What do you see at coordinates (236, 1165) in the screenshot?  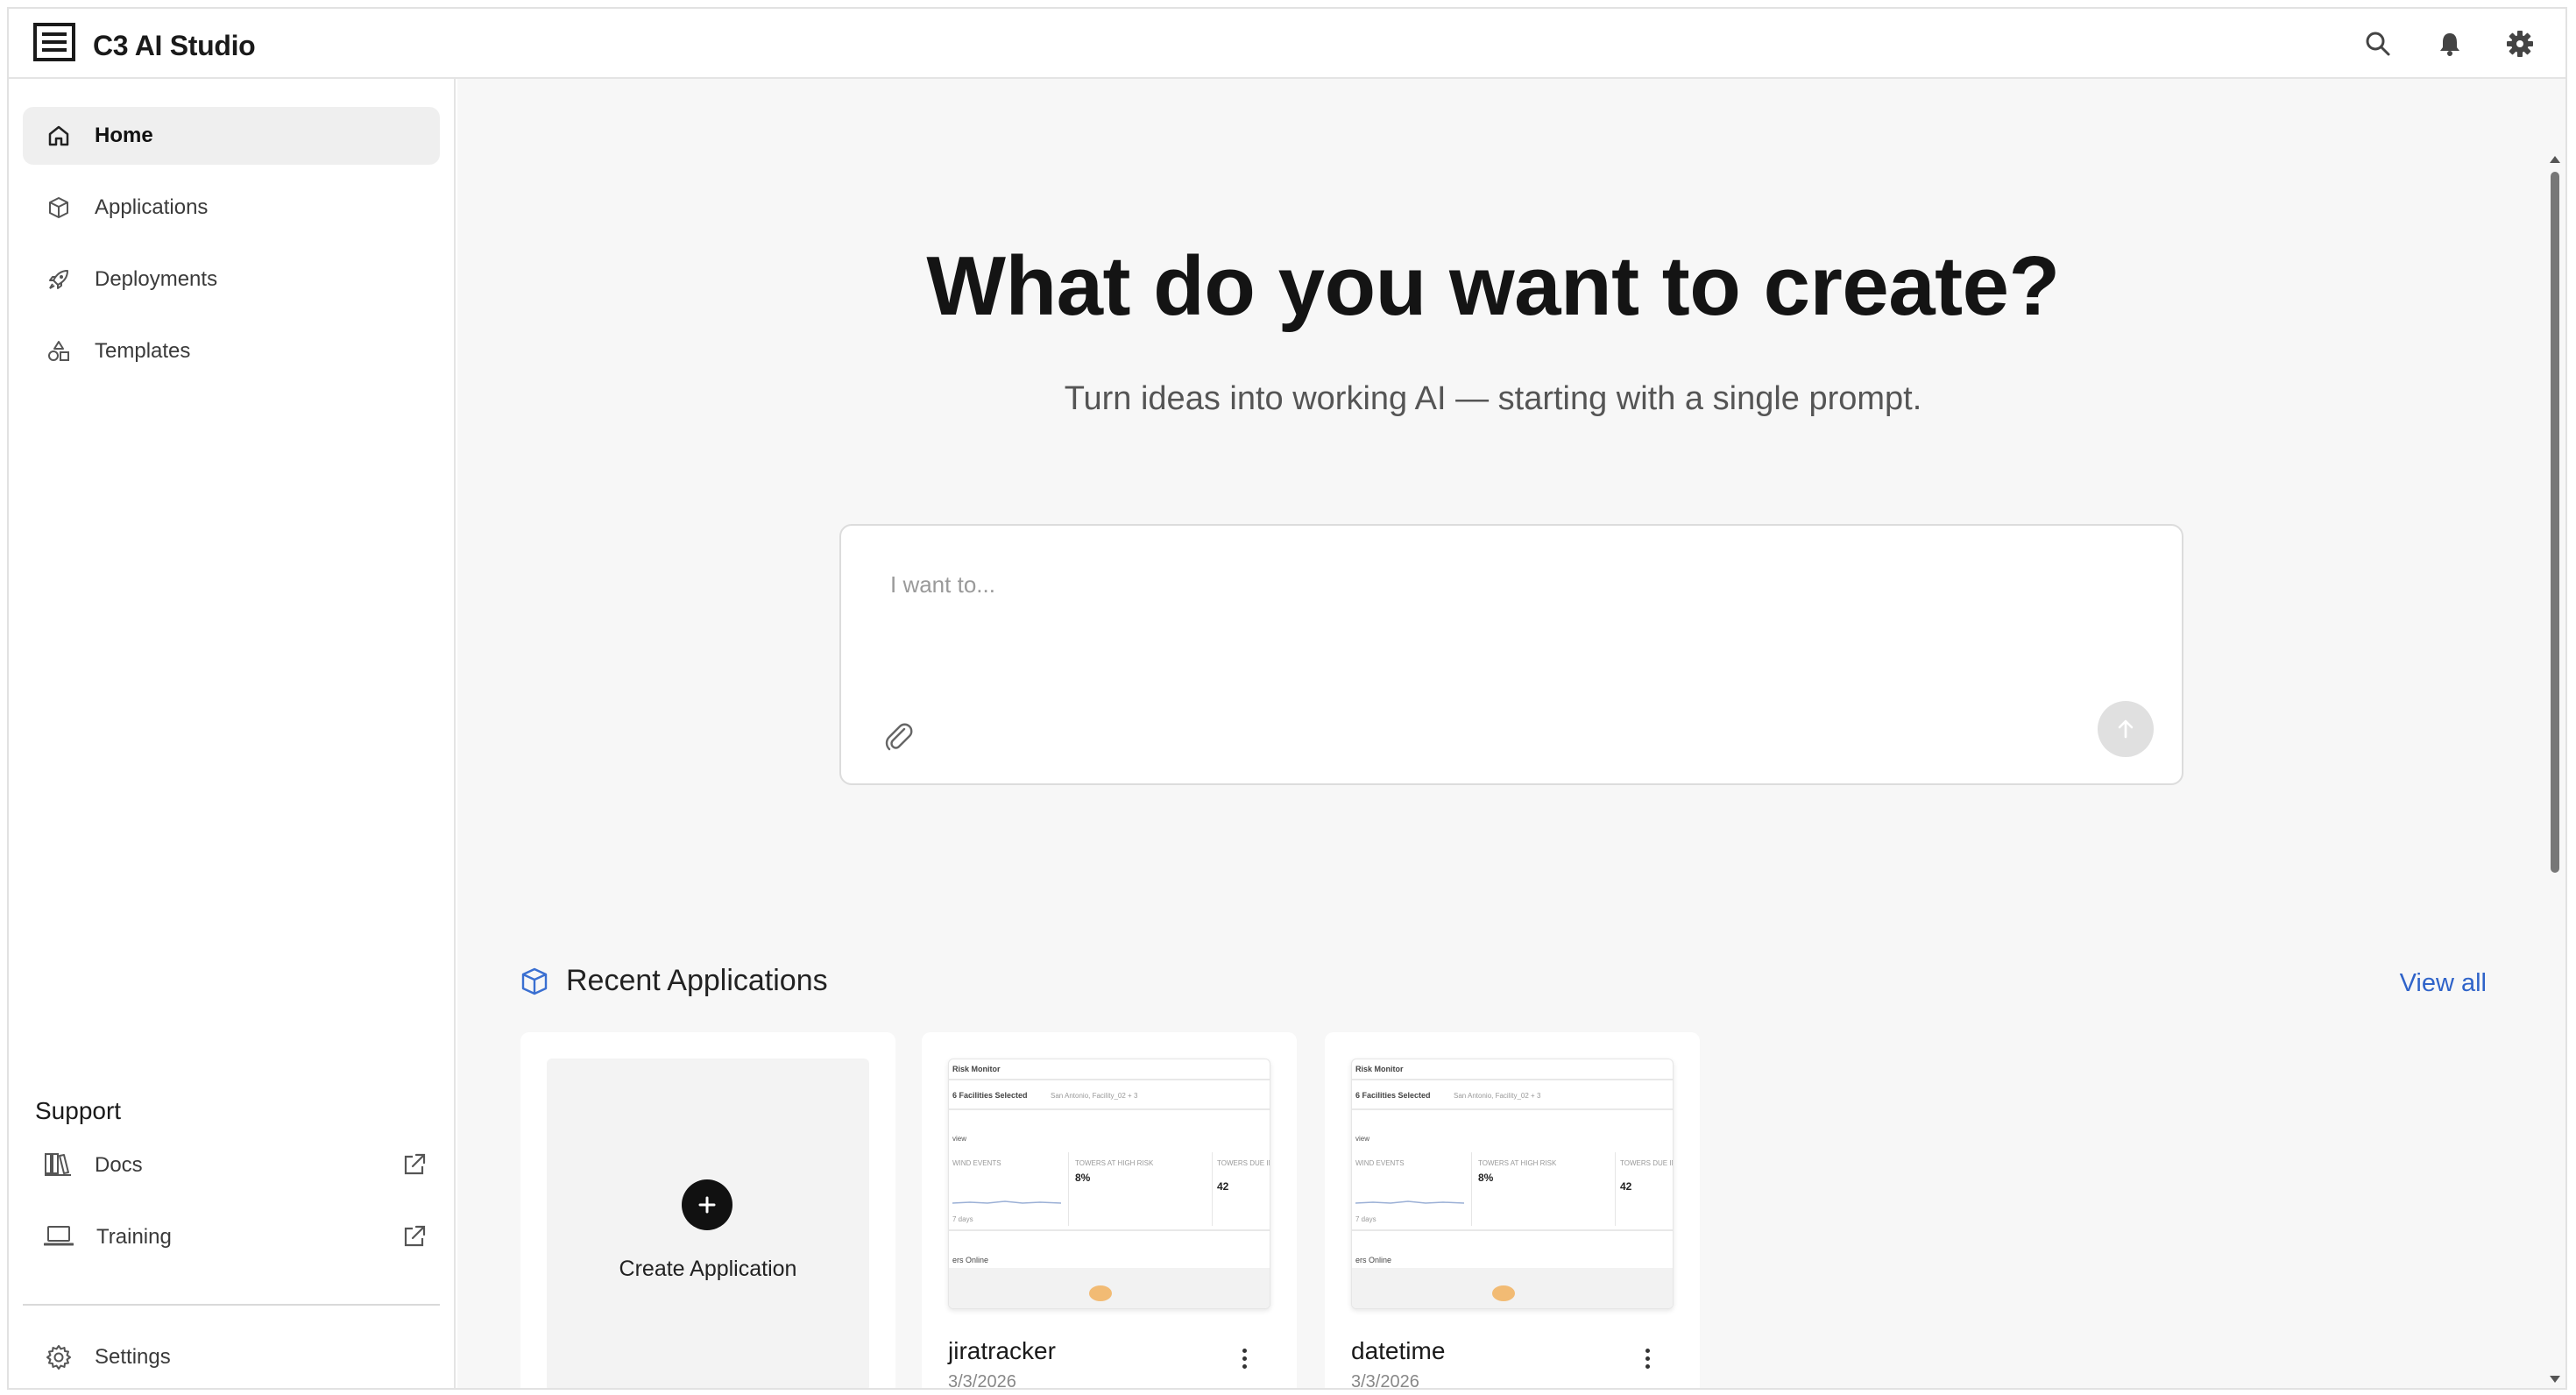 I see `support-item-docs: Docs` at bounding box center [236, 1165].